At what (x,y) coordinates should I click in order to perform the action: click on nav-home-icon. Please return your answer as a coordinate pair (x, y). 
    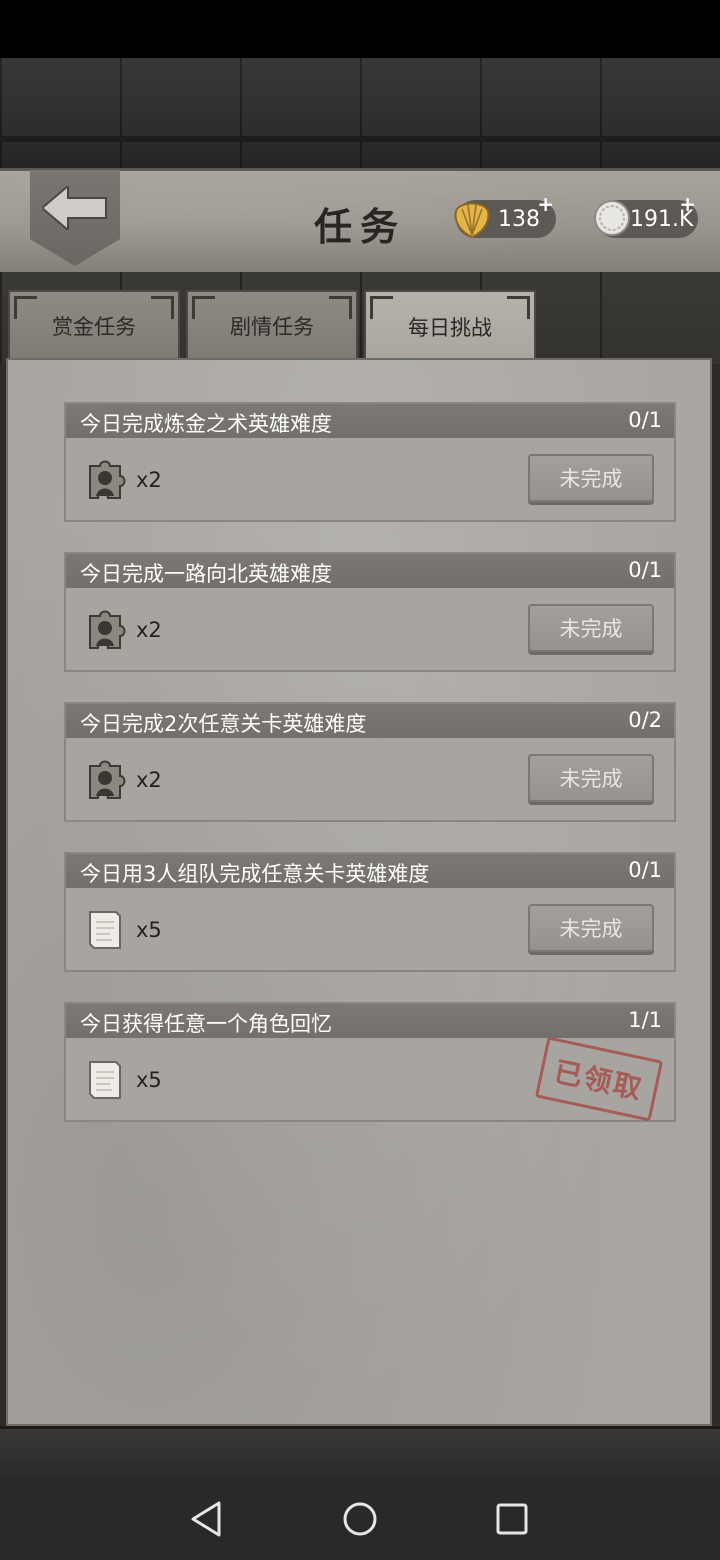
    Looking at the image, I should click on (360, 1519).